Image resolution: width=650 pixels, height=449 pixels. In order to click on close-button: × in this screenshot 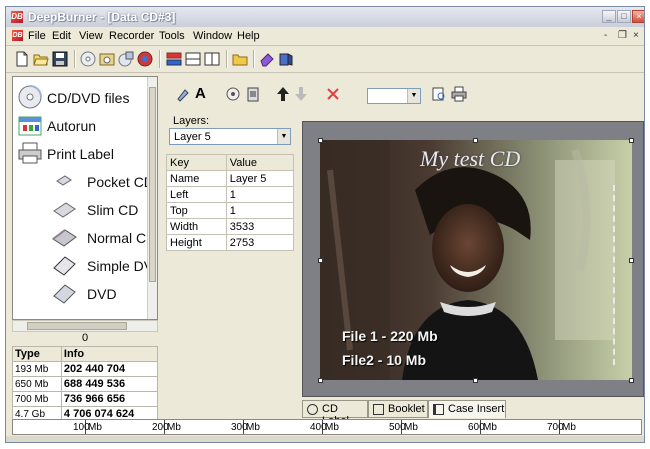, I will do `click(638, 16)`.